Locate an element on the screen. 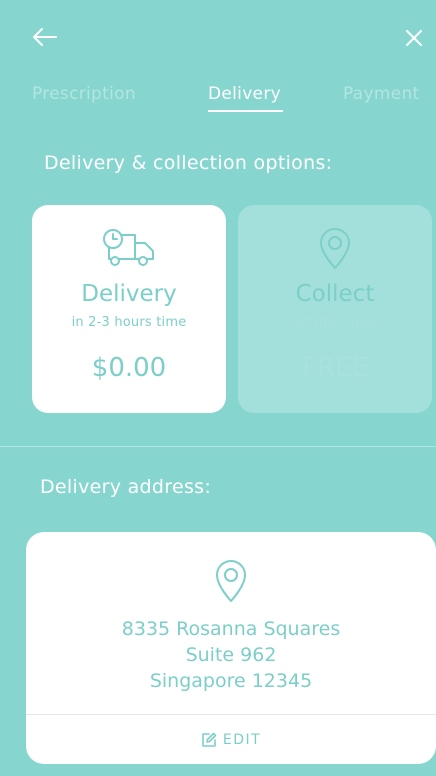  edit-address-label: EDIT is located at coordinates (242, 740).